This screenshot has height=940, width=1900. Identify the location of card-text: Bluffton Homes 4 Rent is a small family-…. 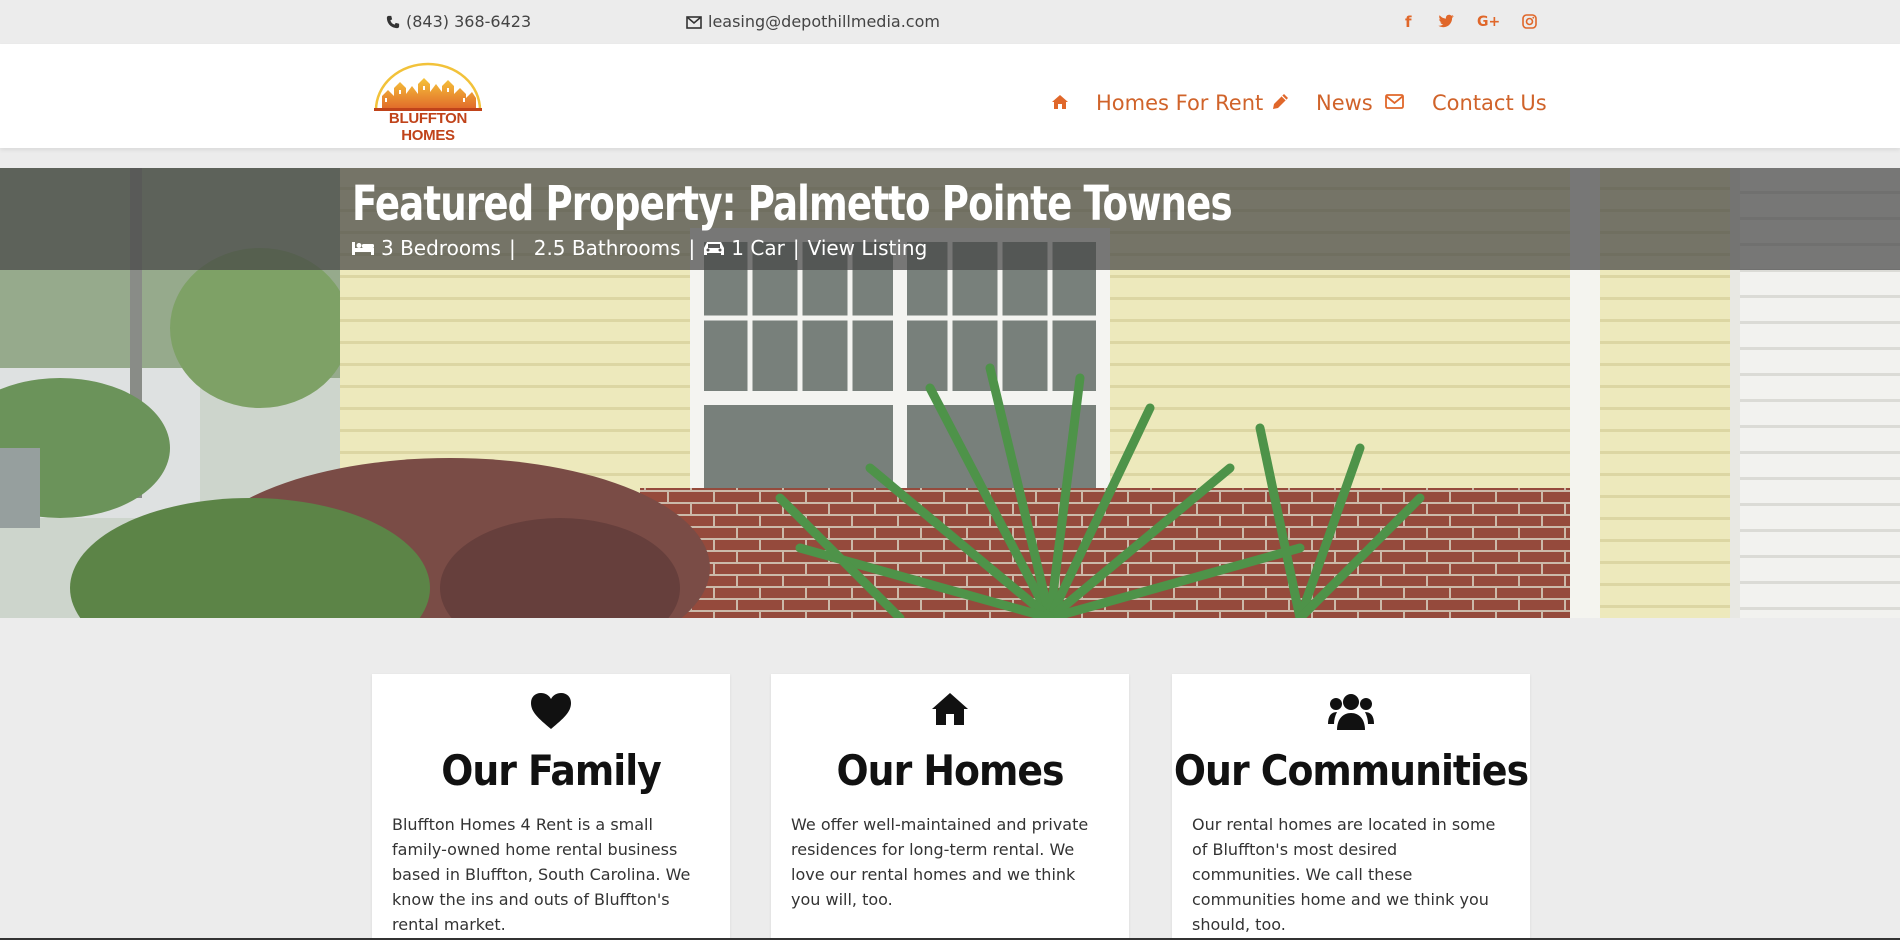
(541, 874).